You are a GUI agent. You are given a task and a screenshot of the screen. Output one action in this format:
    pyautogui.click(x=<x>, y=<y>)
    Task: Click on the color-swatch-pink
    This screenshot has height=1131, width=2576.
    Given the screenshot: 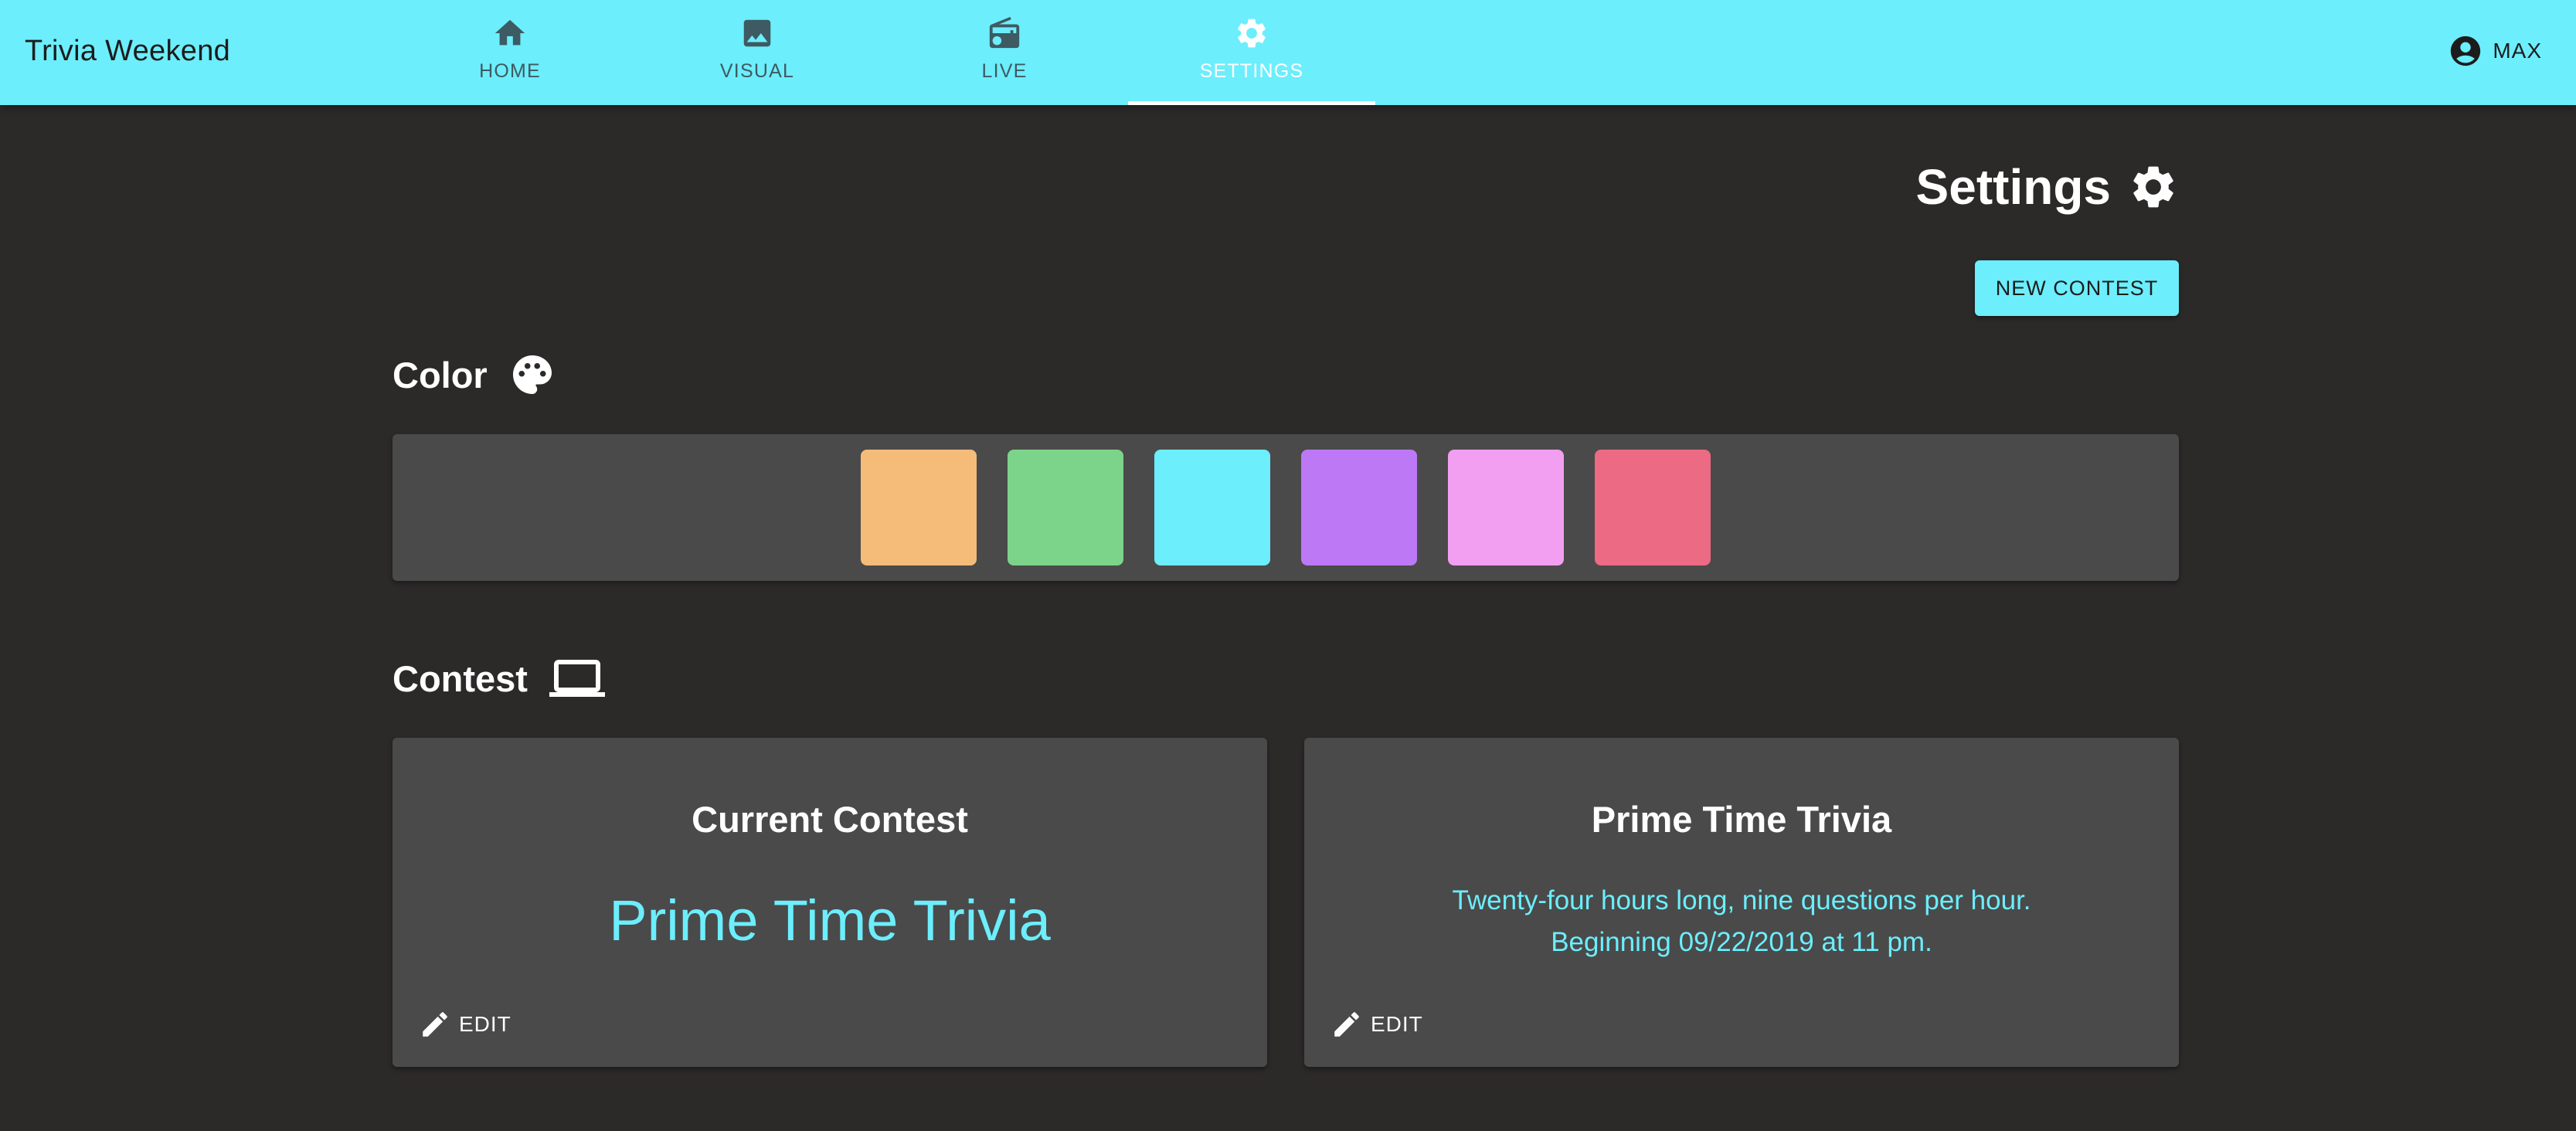 What is the action you would take?
    pyautogui.click(x=1506, y=508)
    